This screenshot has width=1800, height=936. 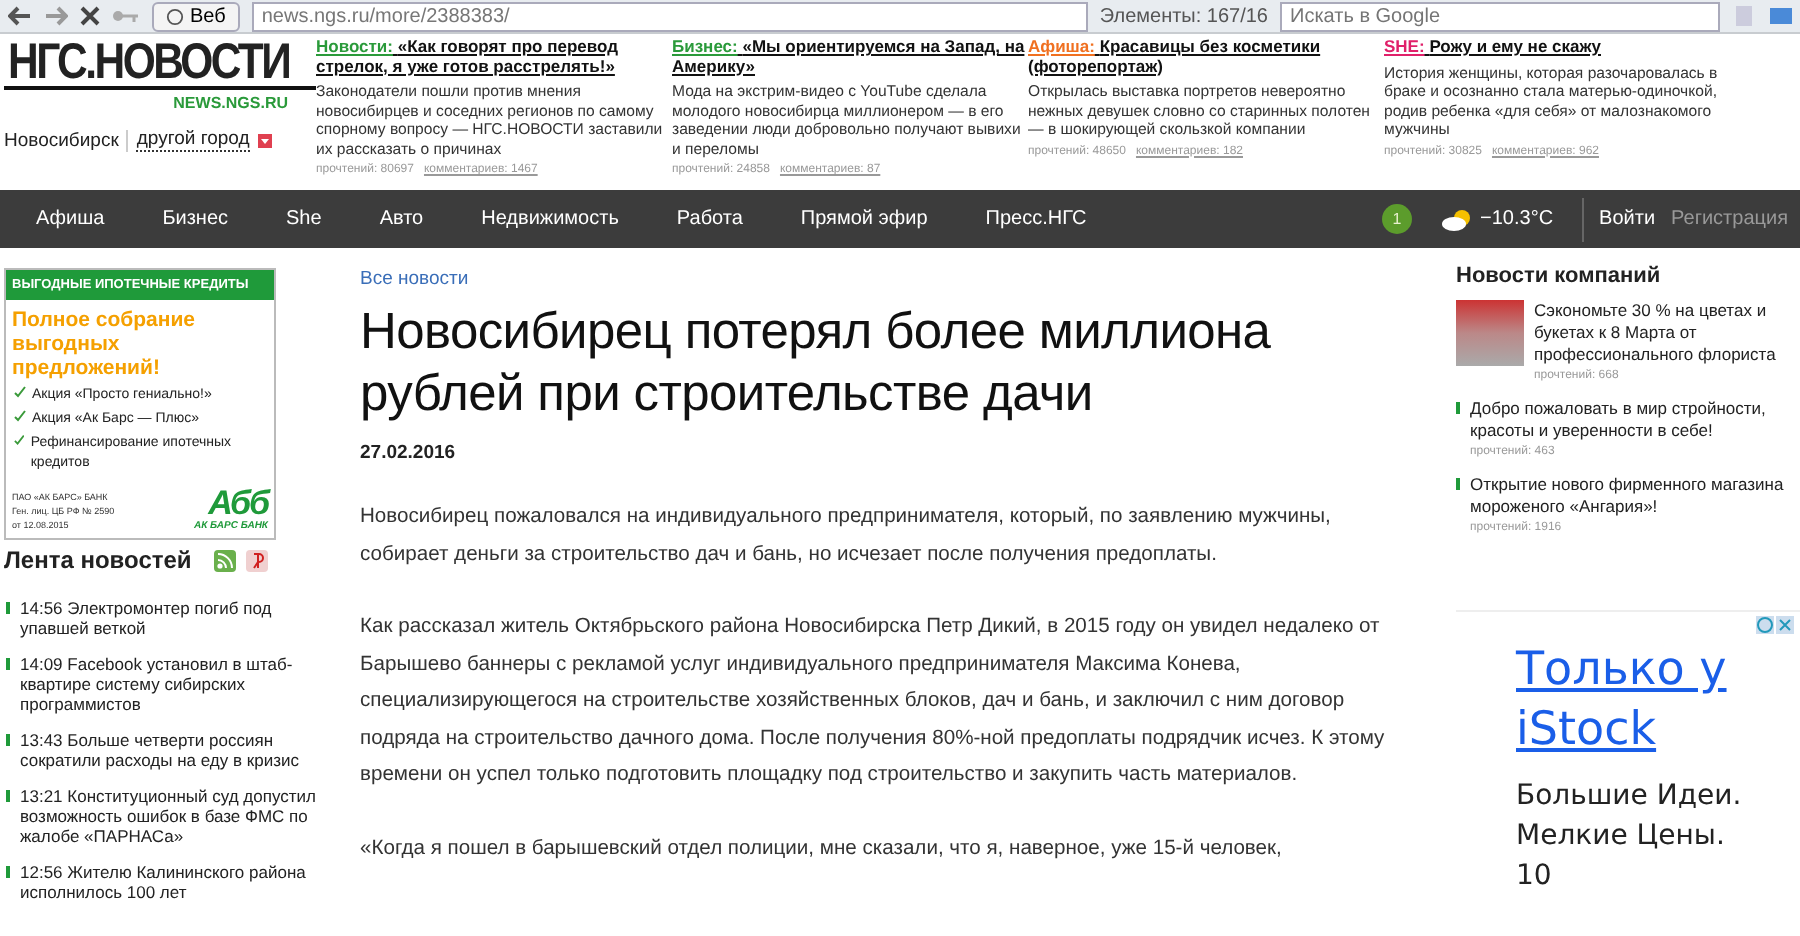 What do you see at coordinates (170, 882) in the screenshot?
I see `news-link: 12:56 Жителю Калининского района исполнилось 100 лет` at bounding box center [170, 882].